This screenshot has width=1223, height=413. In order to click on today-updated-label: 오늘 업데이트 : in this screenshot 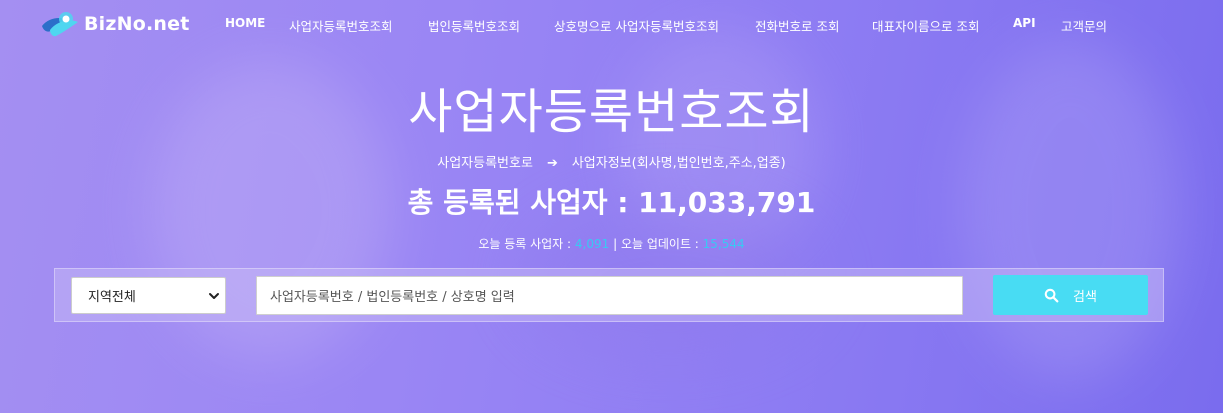, I will do `click(661, 244)`.